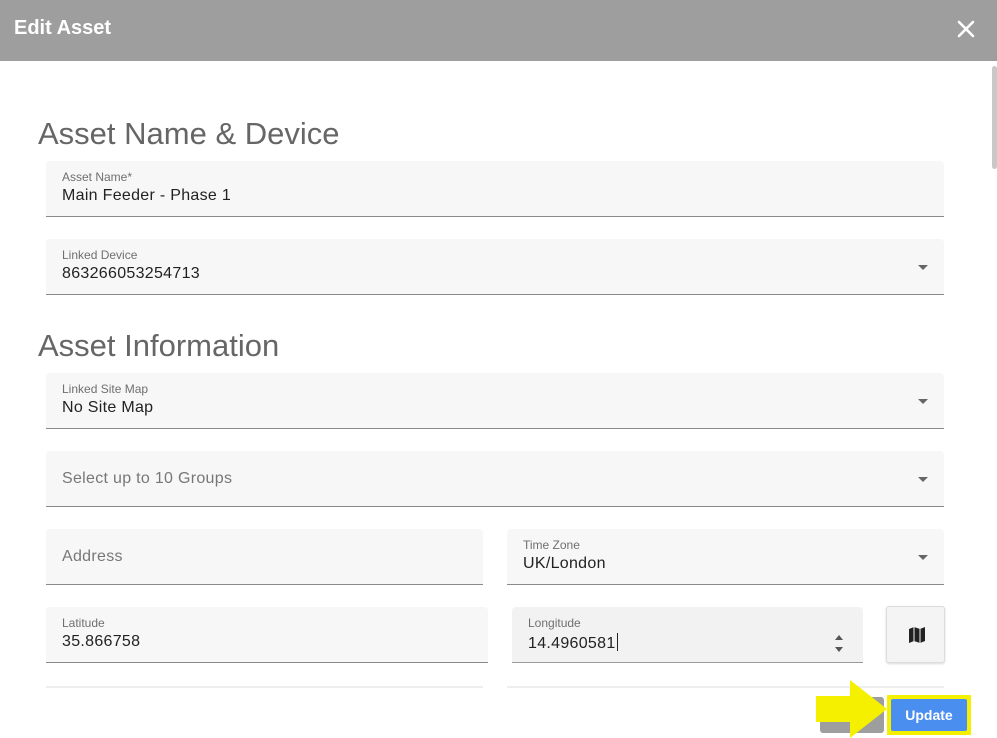  What do you see at coordinates (131, 273) in the screenshot?
I see `linked-device-value: 863266053254713` at bounding box center [131, 273].